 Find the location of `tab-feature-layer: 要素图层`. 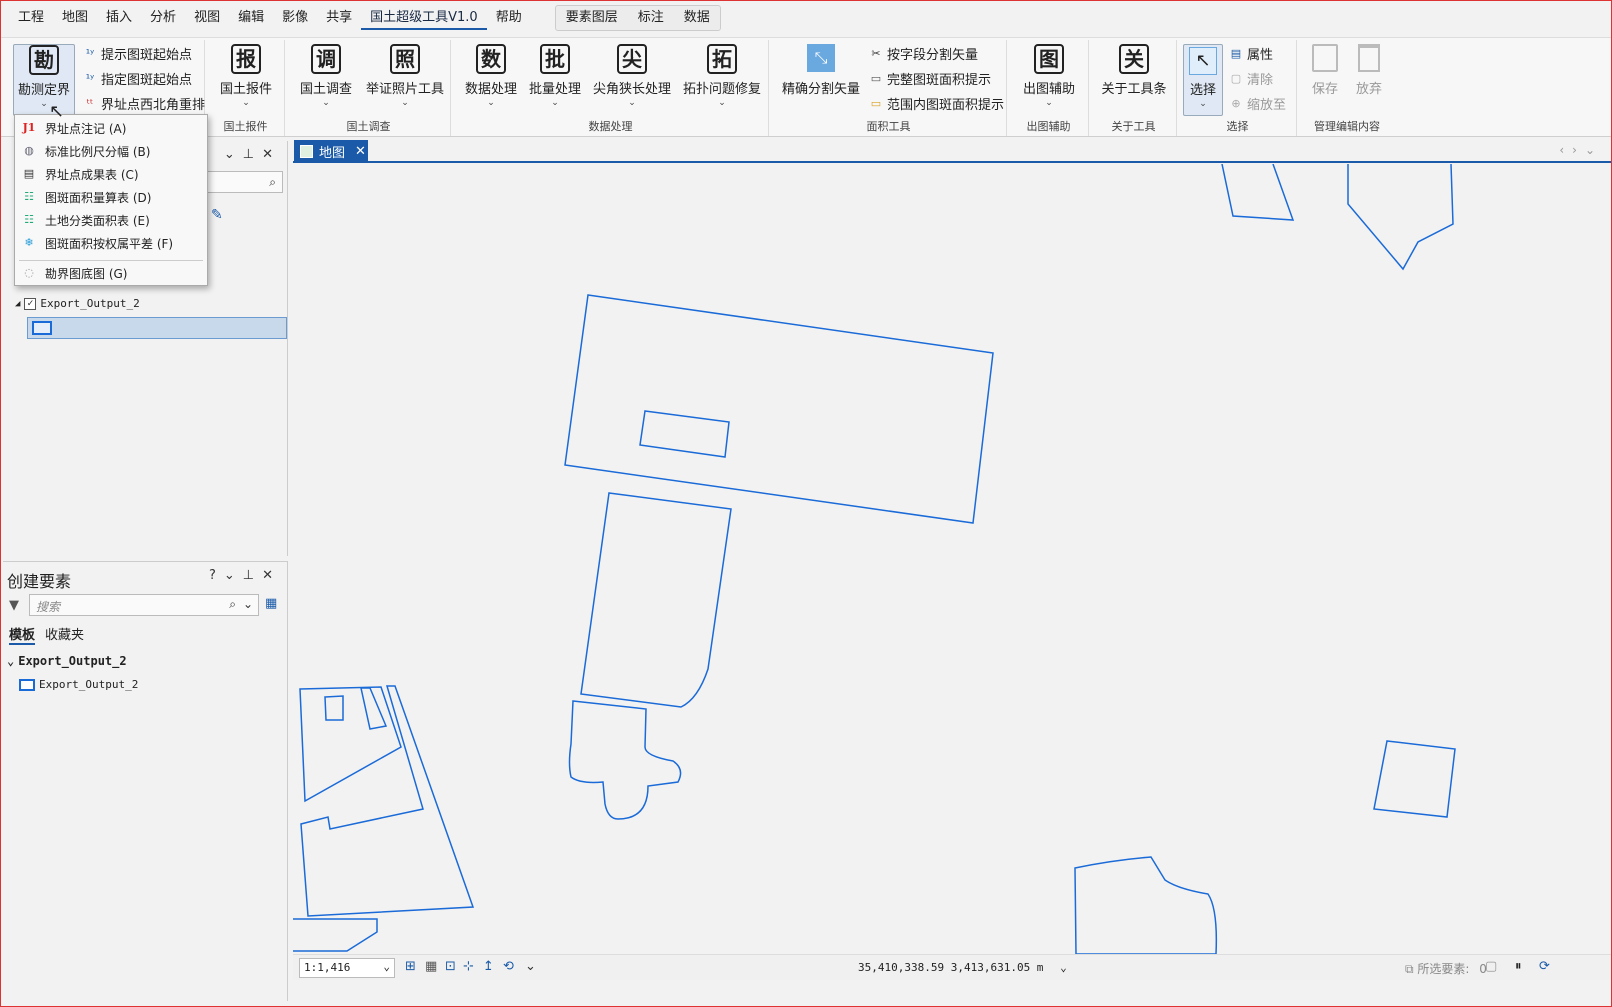

tab-feature-layer: 要素图层 is located at coordinates (592, 18).